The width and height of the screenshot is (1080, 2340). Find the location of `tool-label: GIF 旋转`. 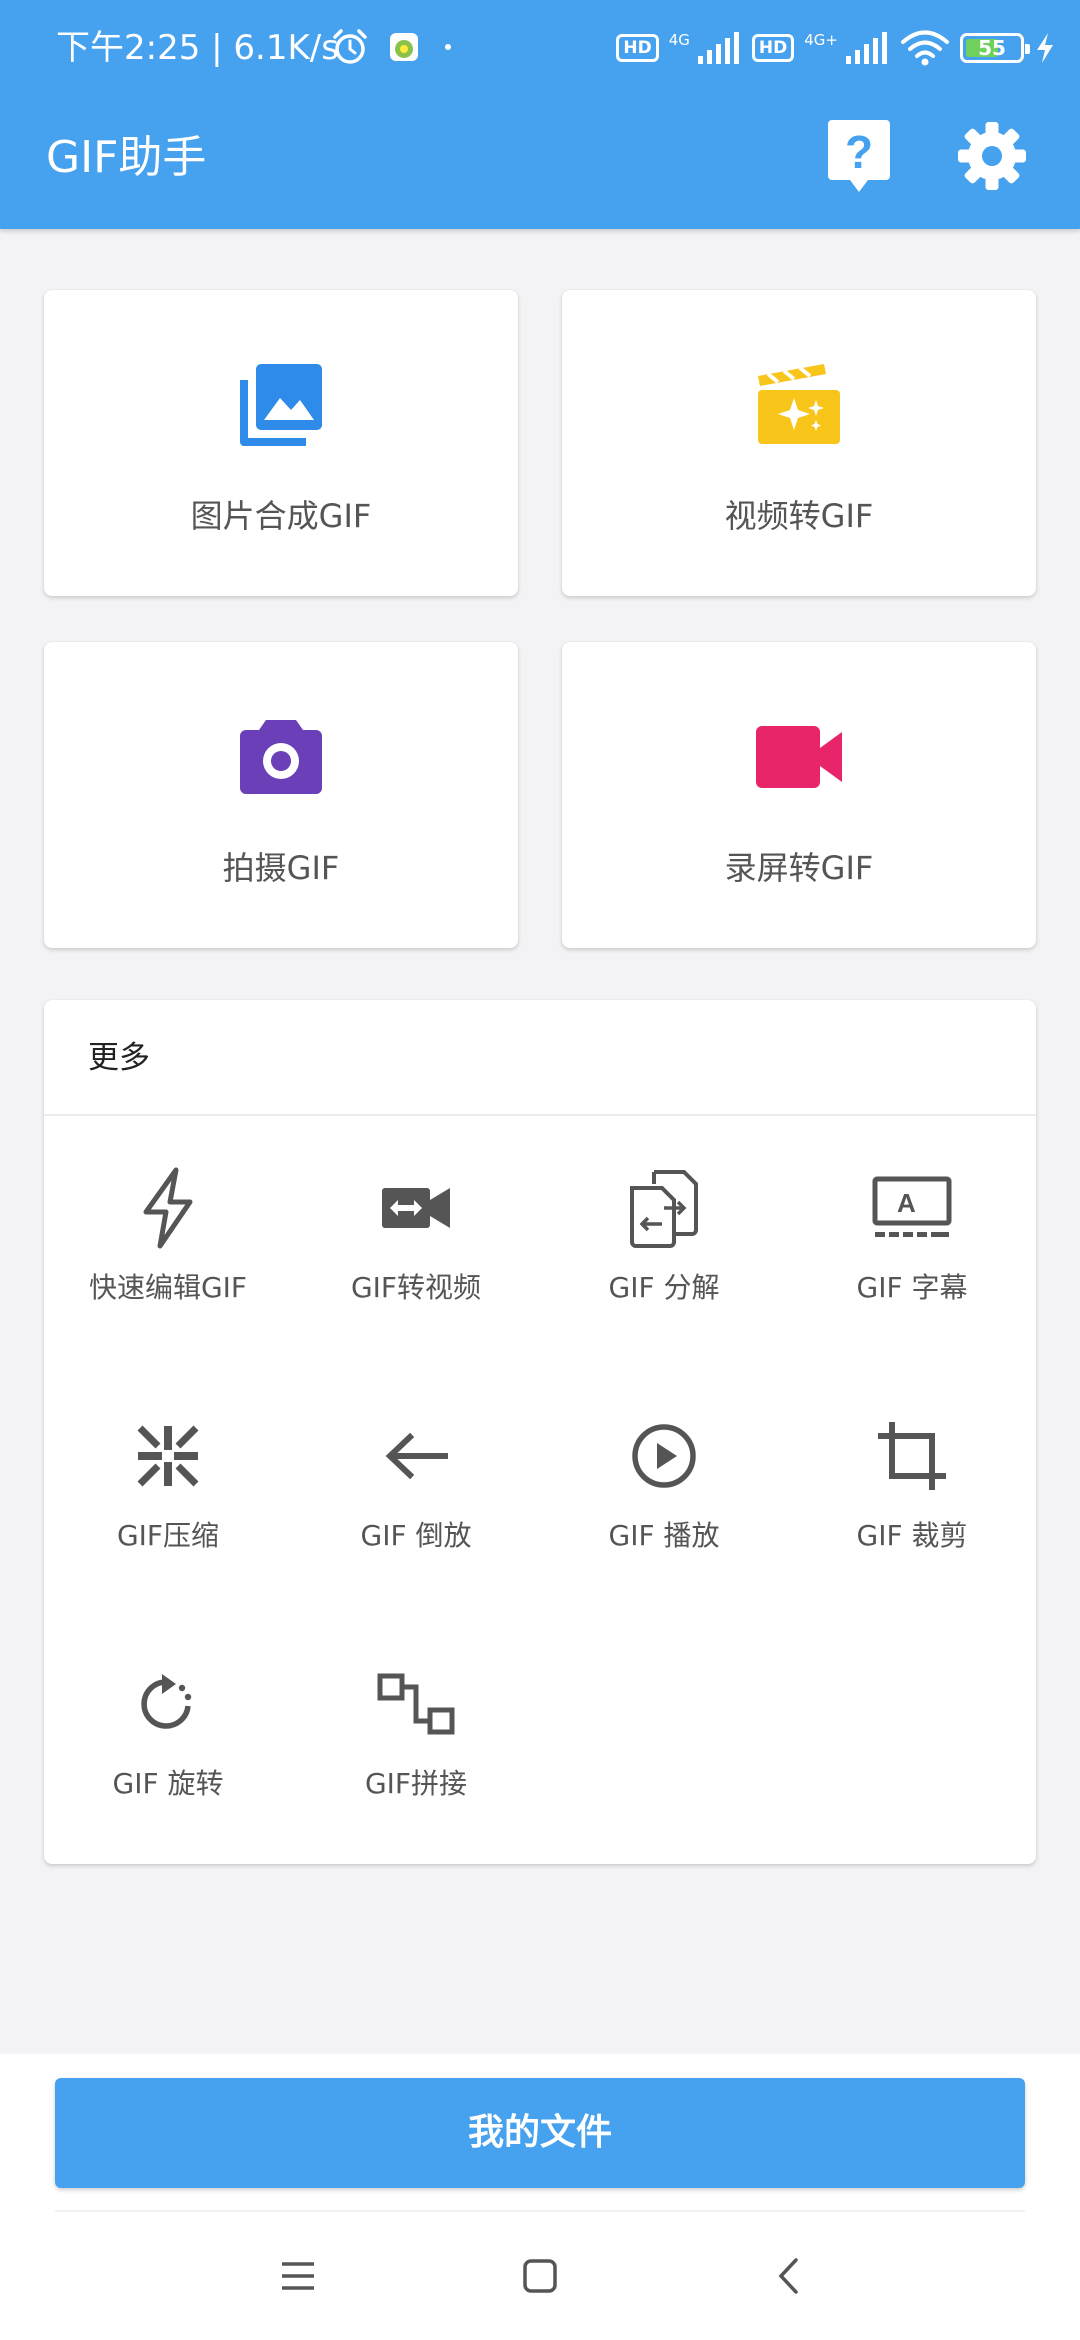

tool-label: GIF 旋转 is located at coordinates (168, 1783).